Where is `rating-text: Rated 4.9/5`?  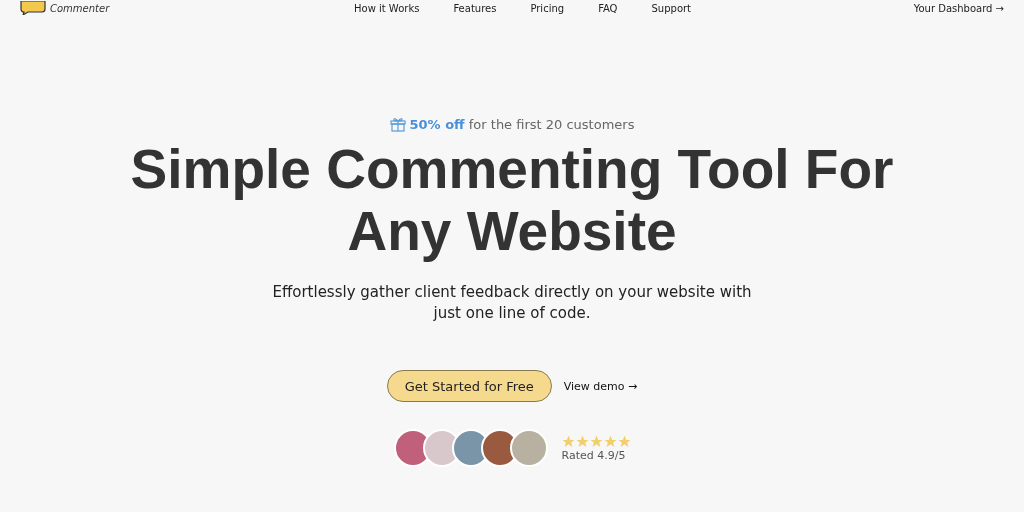
rating-text: Rated 4.9/5 is located at coordinates (594, 455).